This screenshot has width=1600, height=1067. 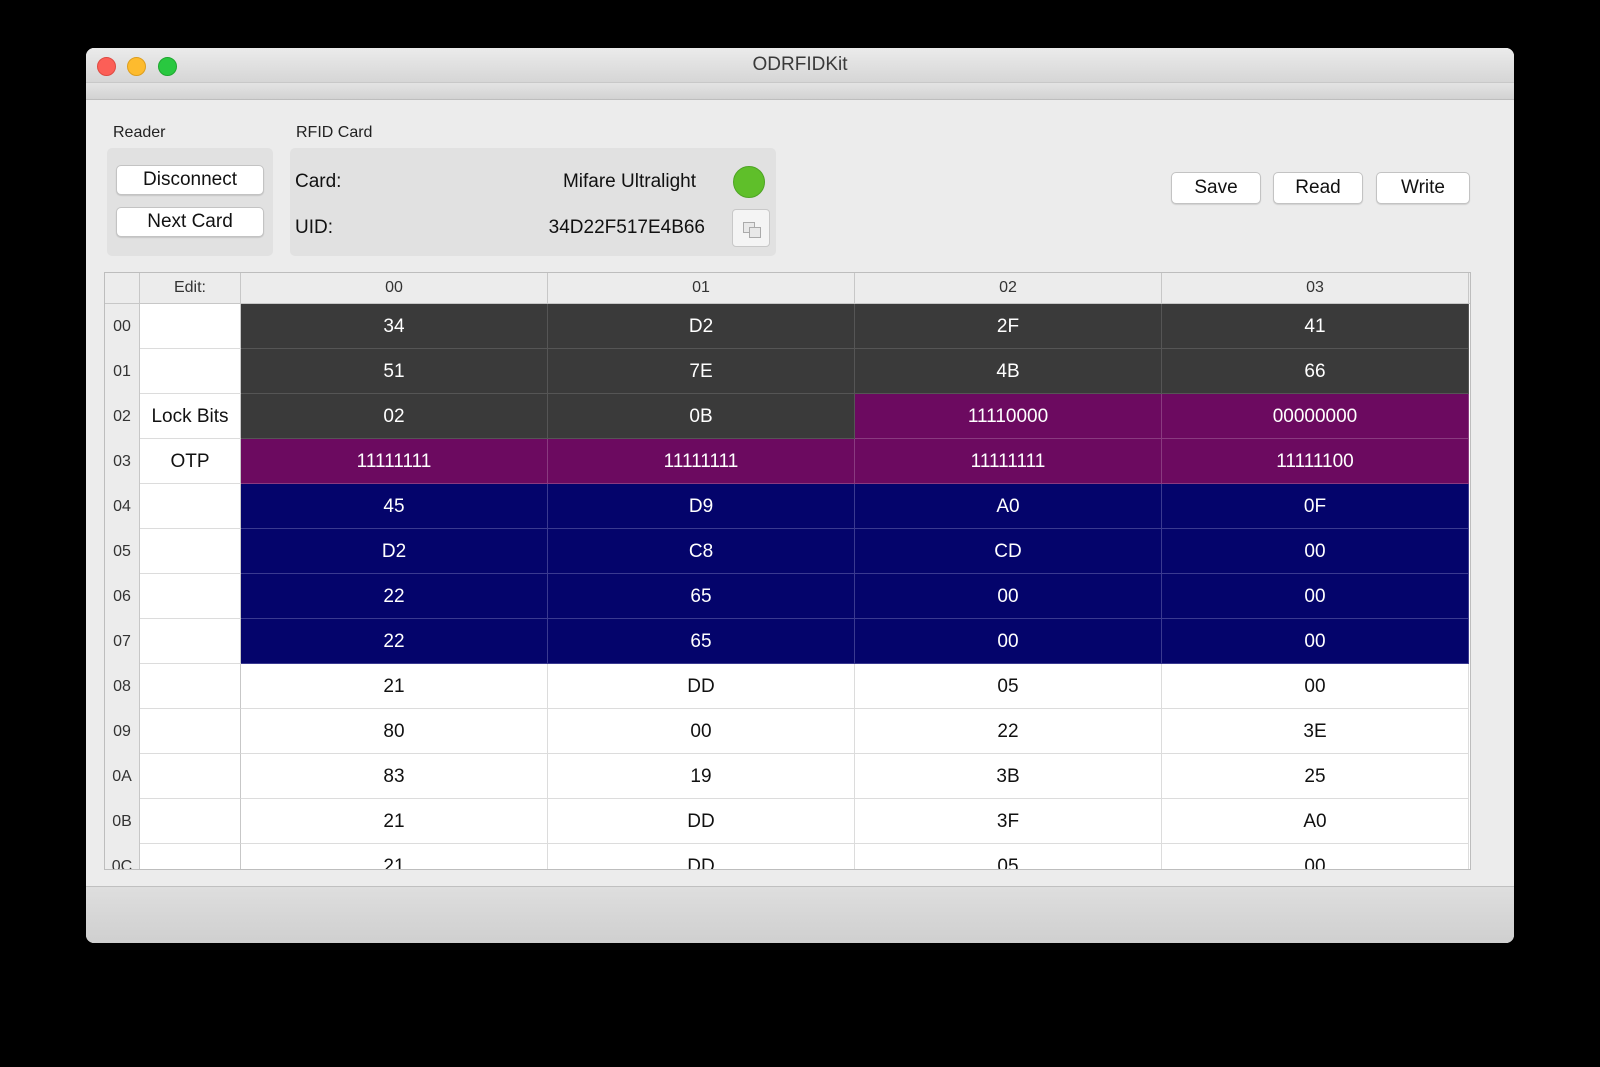 I want to click on toolbar-strip, so click(x=800, y=91).